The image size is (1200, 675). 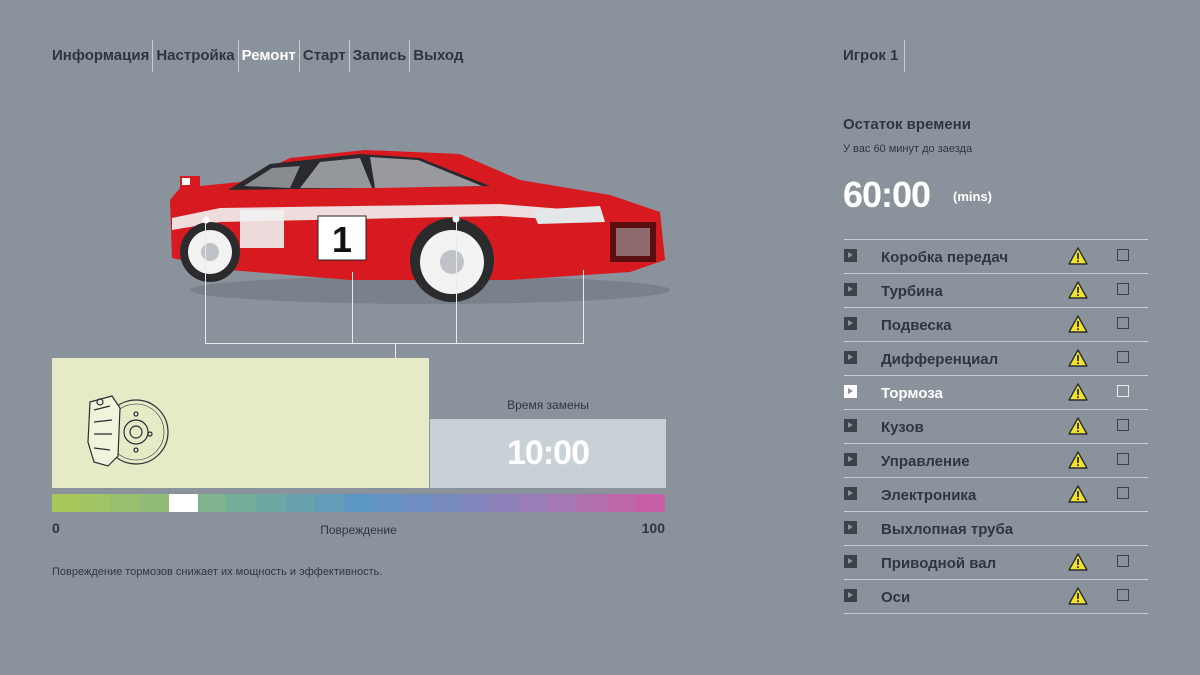 What do you see at coordinates (996, 494) in the screenshot?
I see `component-row: Электроника` at bounding box center [996, 494].